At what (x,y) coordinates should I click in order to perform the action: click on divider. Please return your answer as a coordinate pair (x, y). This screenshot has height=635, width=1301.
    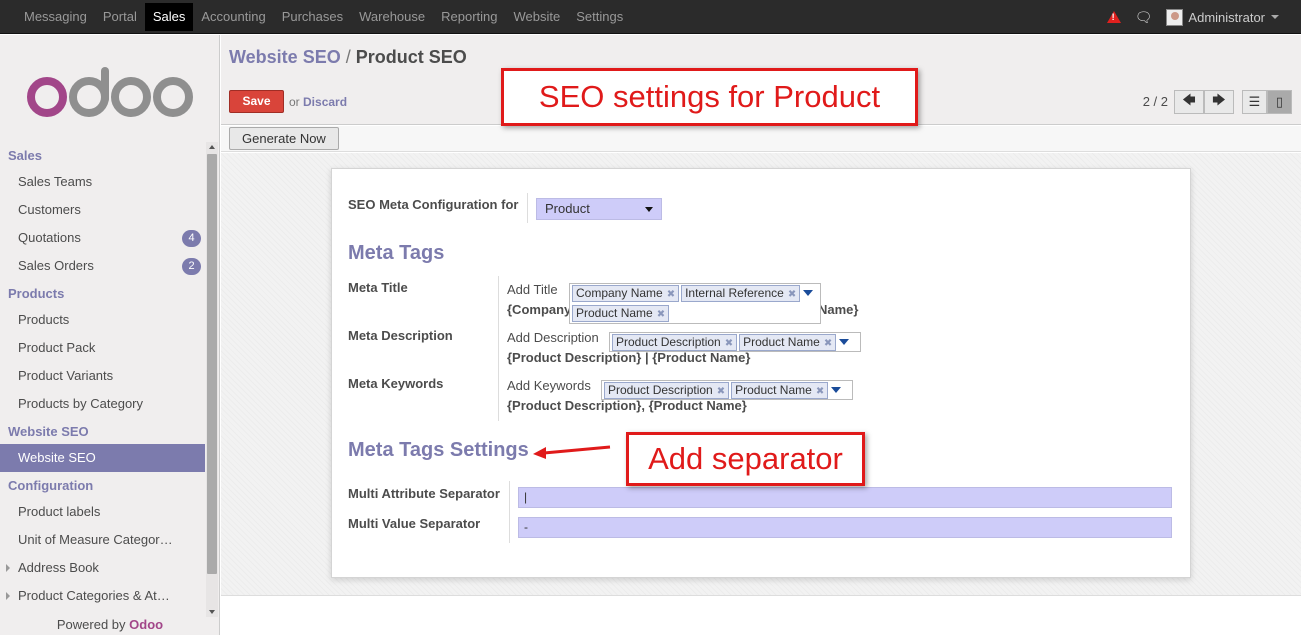
    Looking at the image, I should click on (498, 348).